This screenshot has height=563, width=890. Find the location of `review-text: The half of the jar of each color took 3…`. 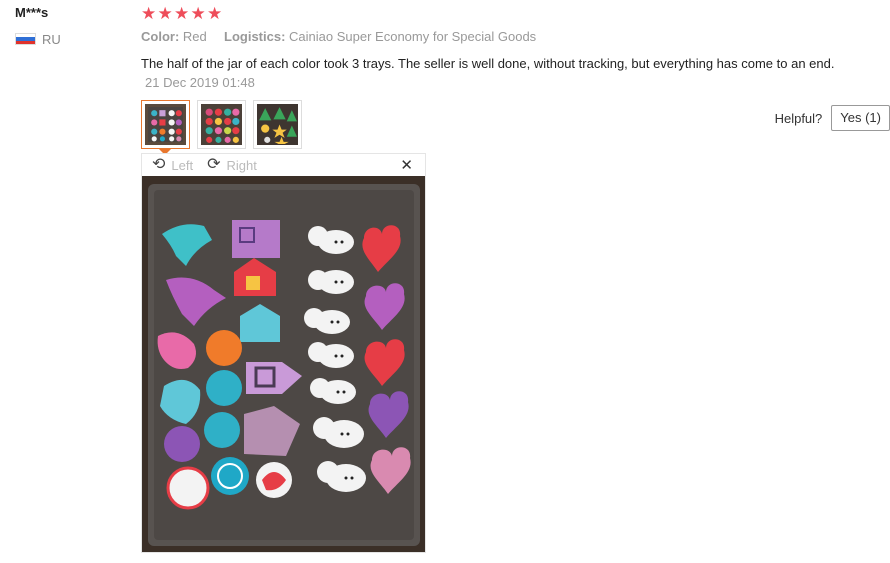

review-text: The half of the jar of each color took 3… is located at coordinates (488, 63).